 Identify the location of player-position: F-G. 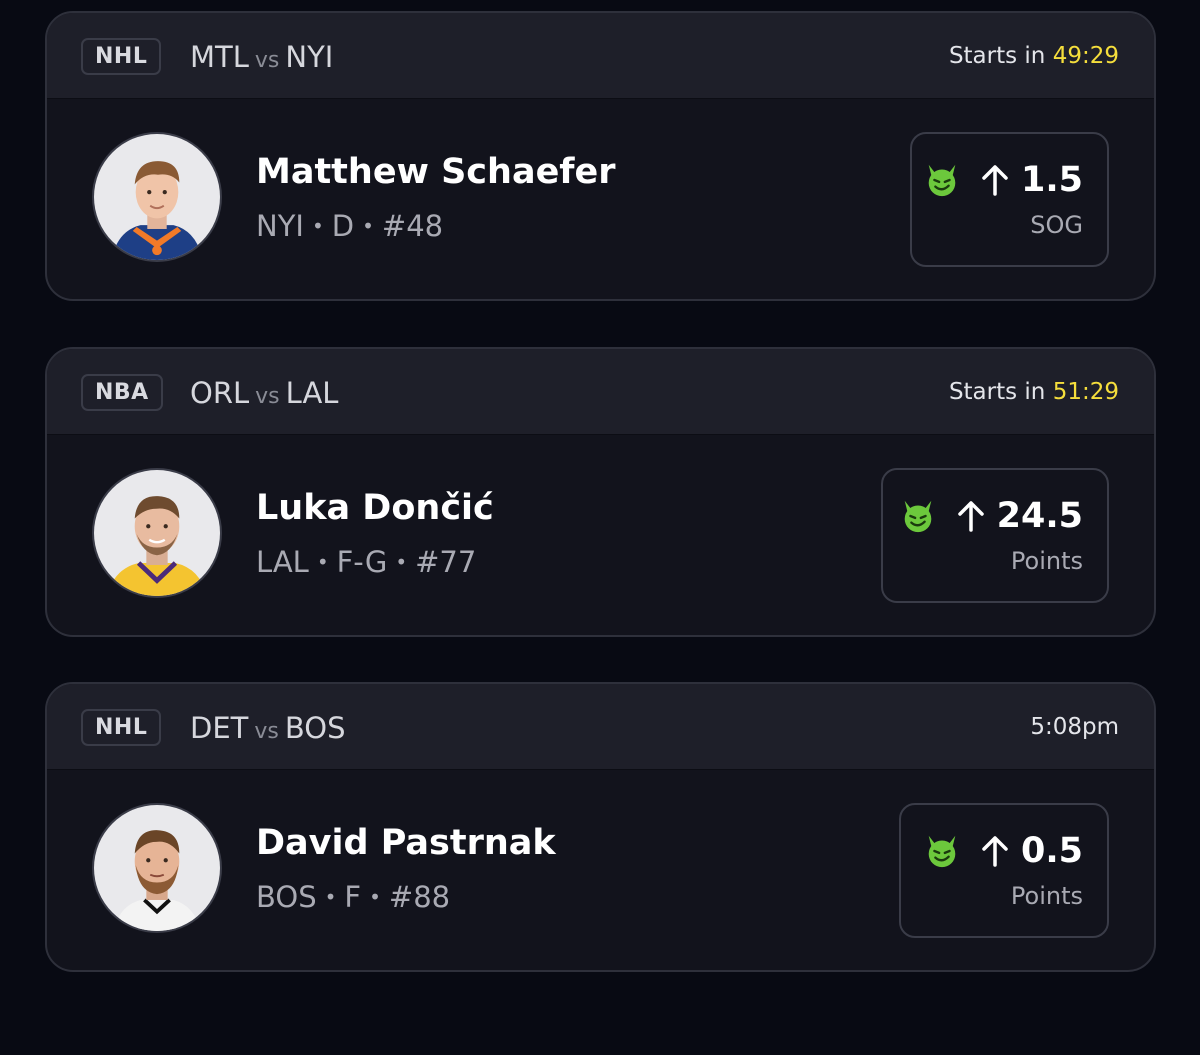
(362, 562).